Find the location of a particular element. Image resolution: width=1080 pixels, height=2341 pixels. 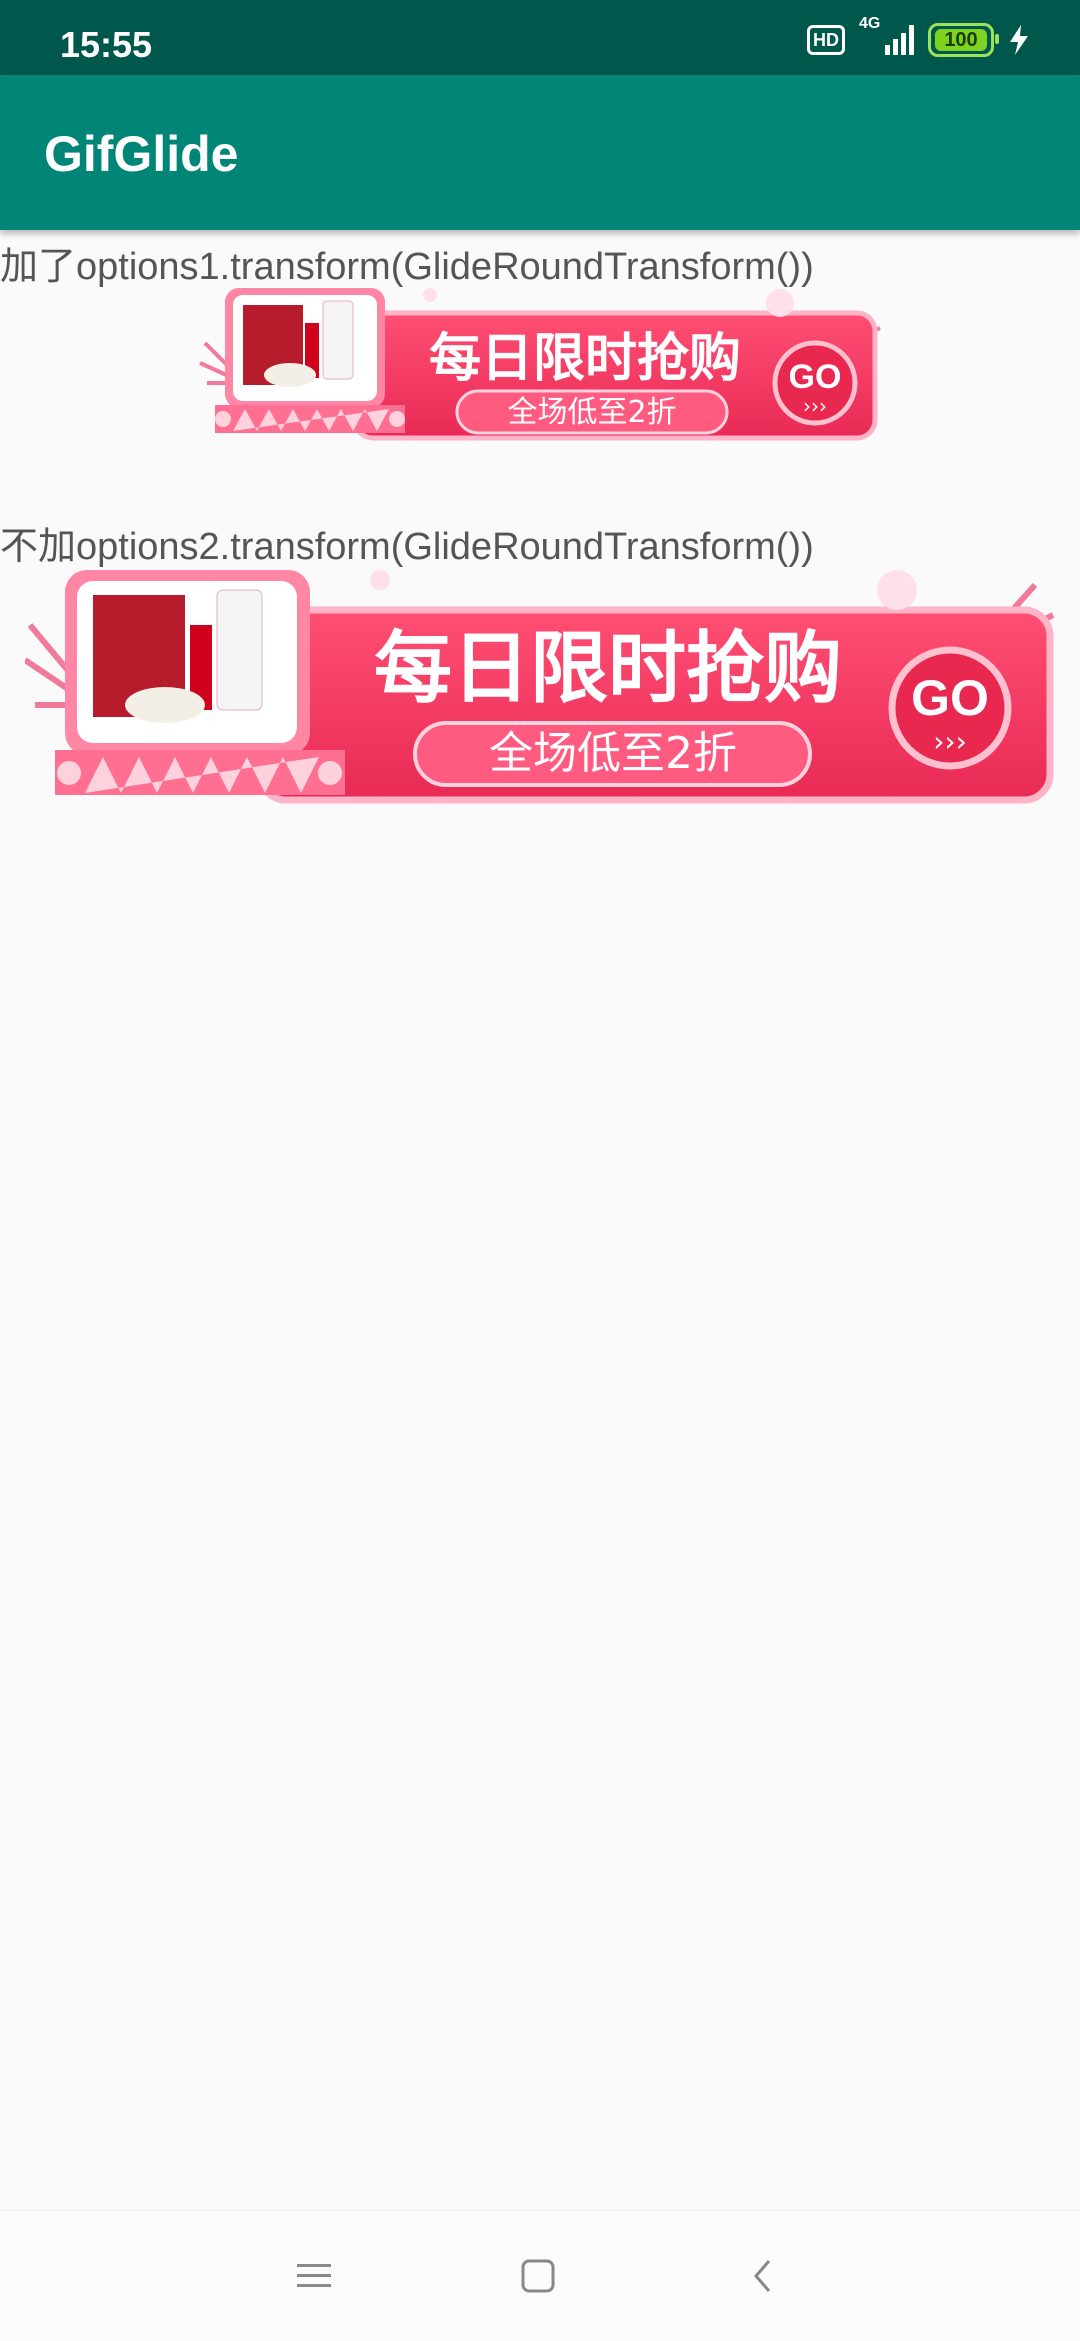

status-time: 15:55 is located at coordinates (106, 44).